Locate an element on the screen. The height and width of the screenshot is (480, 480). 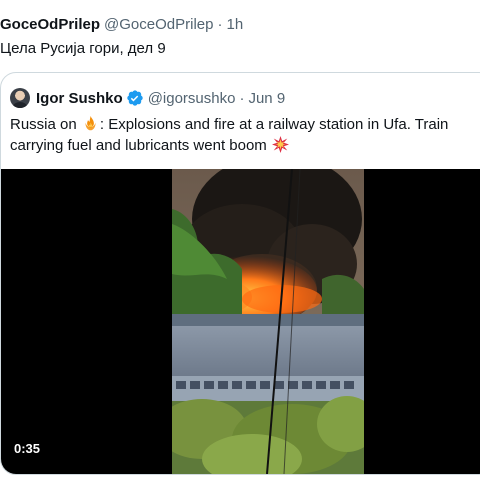
post-timestamp: 1h is located at coordinates (234, 24).